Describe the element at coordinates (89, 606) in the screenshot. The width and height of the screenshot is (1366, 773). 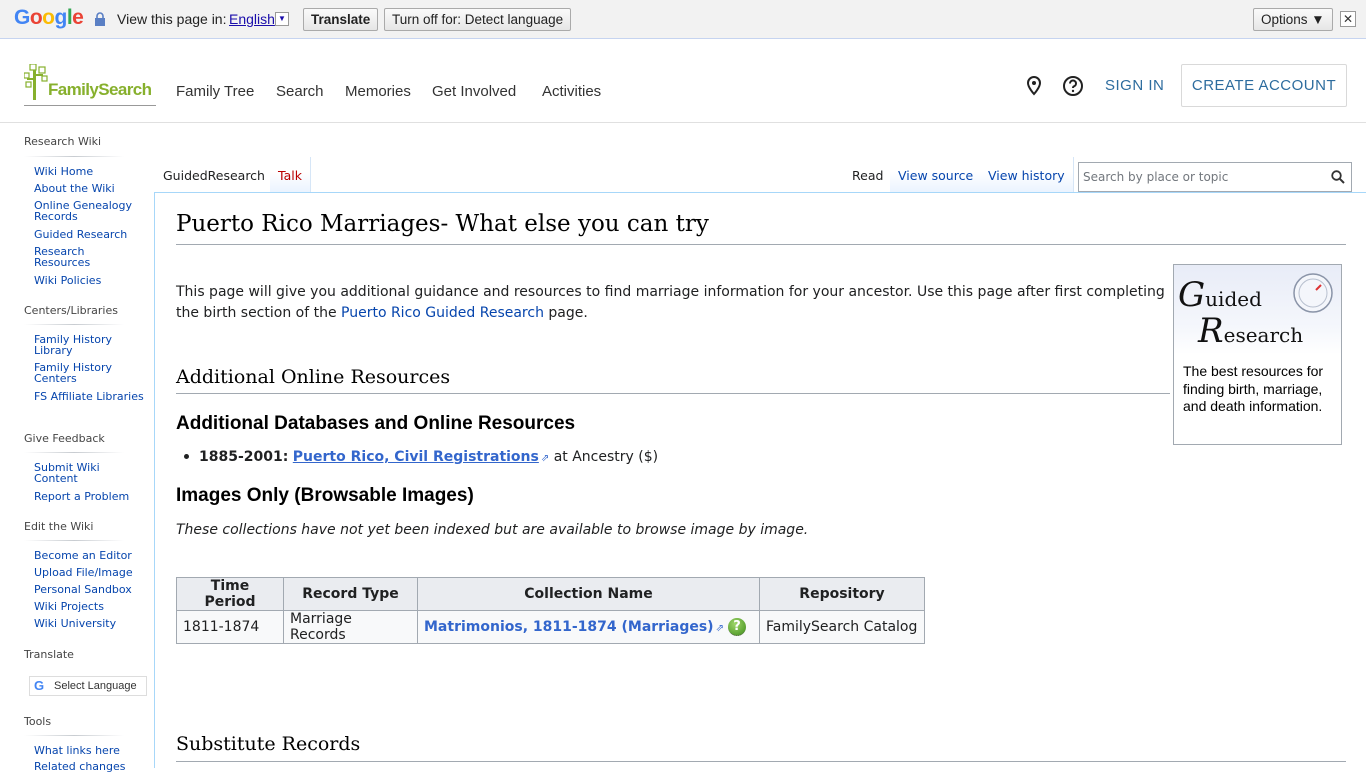
I see `sidebar-item-projects: Wiki Projects` at that location.